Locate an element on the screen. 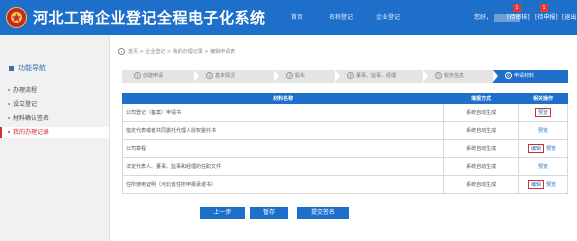 The height and width of the screenshot is (241, 577). nav-company-registration: 企业登记 is located at coordinates (388, 16).